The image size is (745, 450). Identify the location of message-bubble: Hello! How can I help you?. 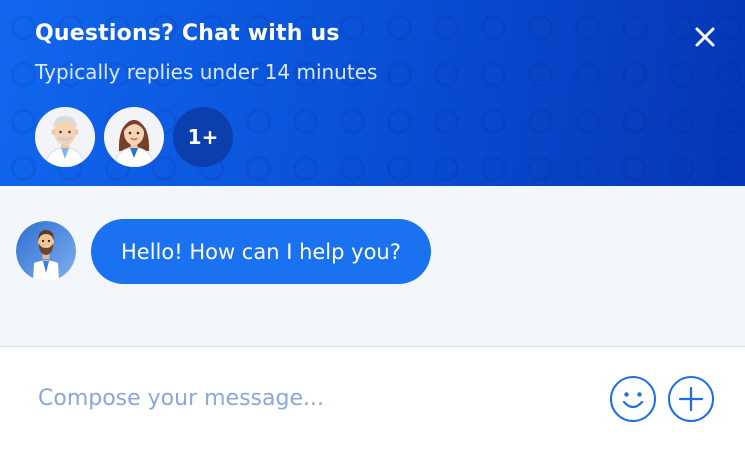
(261, 251).